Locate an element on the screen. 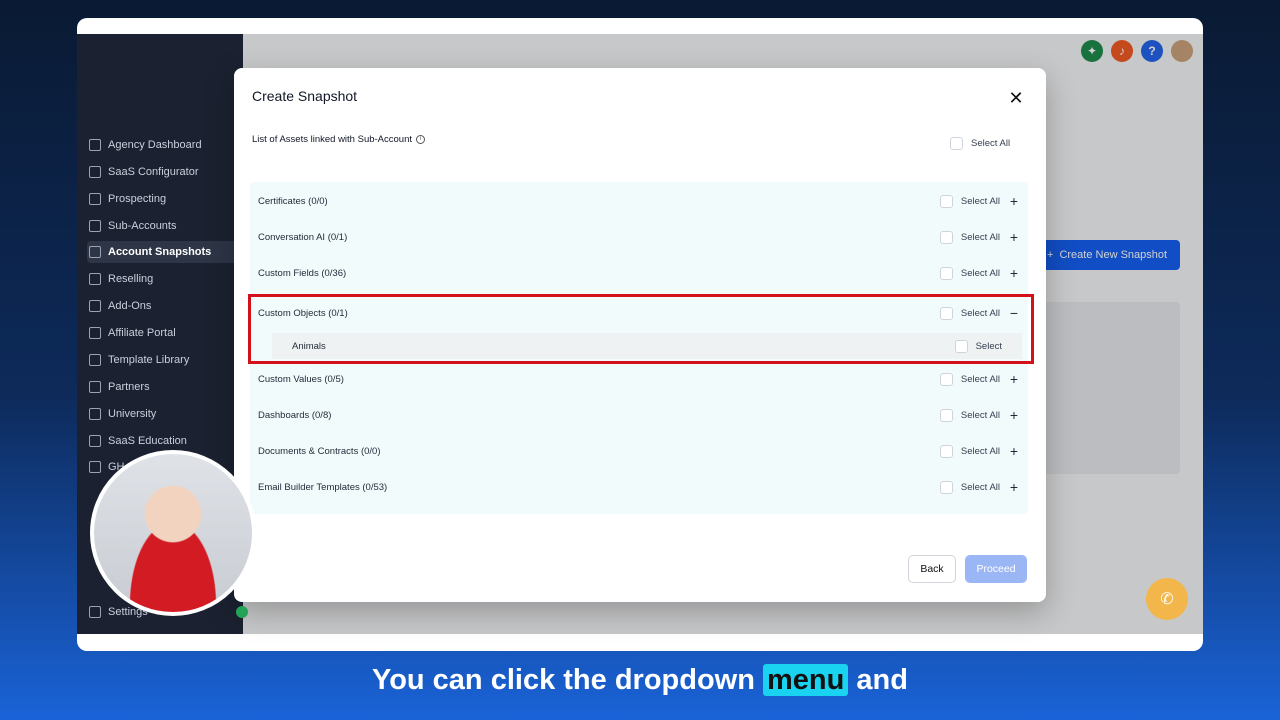 Image resolution: width=1280 pixels, height=720 pixels. sidebar-item-label: Template Library is located at coordinates (149, 360).